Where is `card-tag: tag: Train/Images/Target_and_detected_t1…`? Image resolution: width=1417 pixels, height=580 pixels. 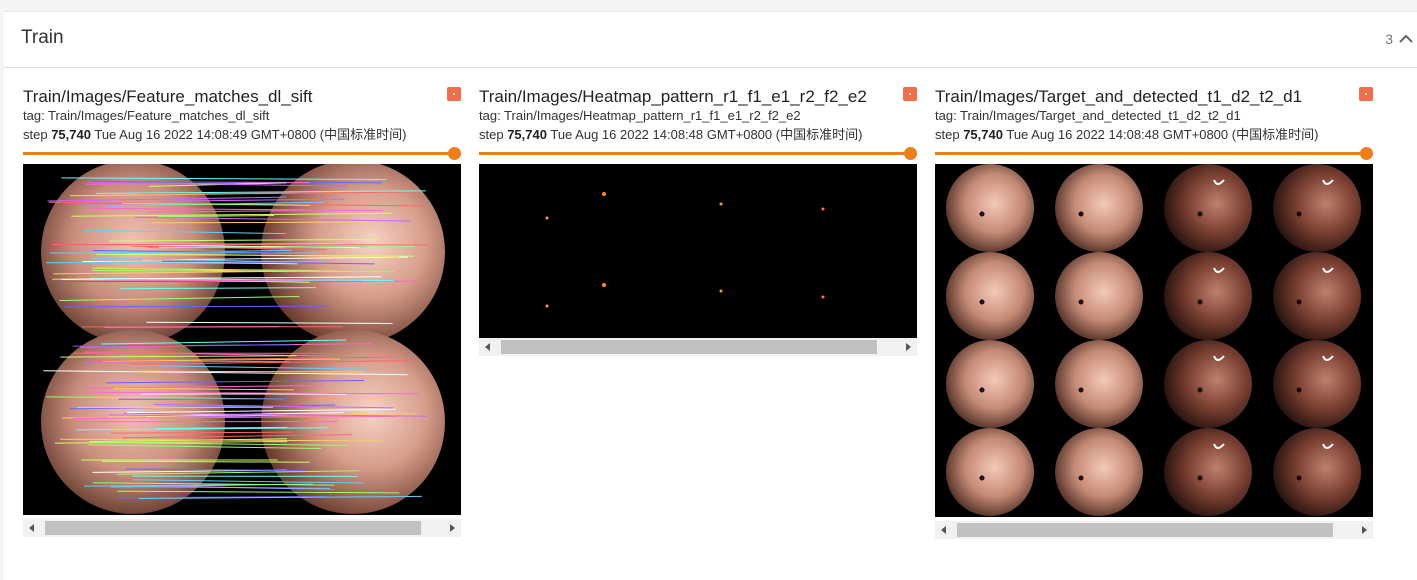 card-tag: tag: Train/Images/Target_and_detected_t1… is located at coordinates (1088, 115).